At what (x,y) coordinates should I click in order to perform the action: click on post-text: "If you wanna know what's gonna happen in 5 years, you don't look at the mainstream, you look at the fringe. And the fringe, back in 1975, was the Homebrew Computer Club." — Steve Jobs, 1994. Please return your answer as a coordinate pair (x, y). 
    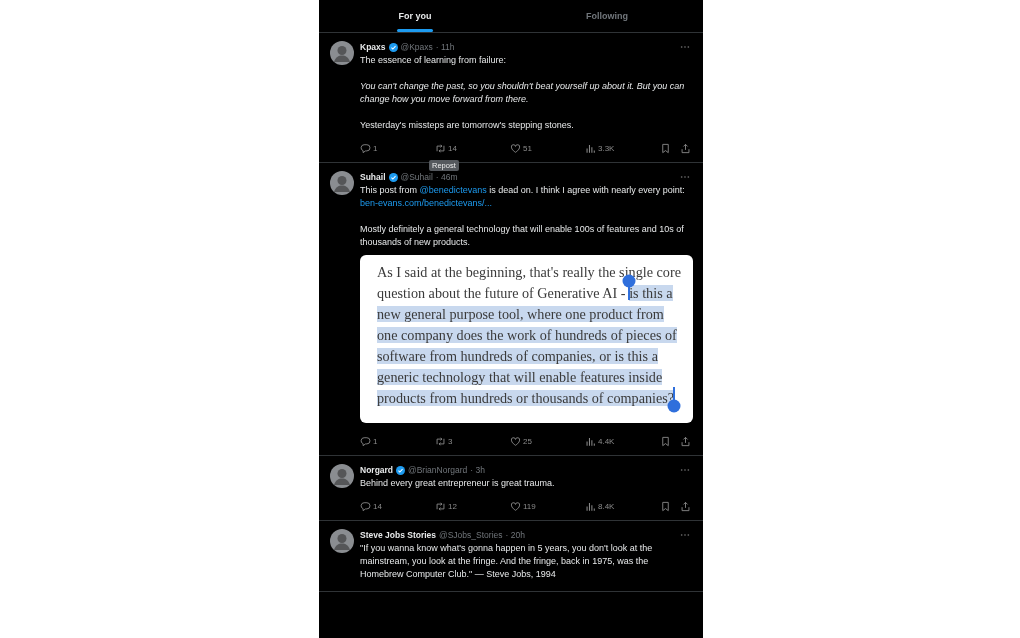
    Looking at the image, I should click on (507, 561).